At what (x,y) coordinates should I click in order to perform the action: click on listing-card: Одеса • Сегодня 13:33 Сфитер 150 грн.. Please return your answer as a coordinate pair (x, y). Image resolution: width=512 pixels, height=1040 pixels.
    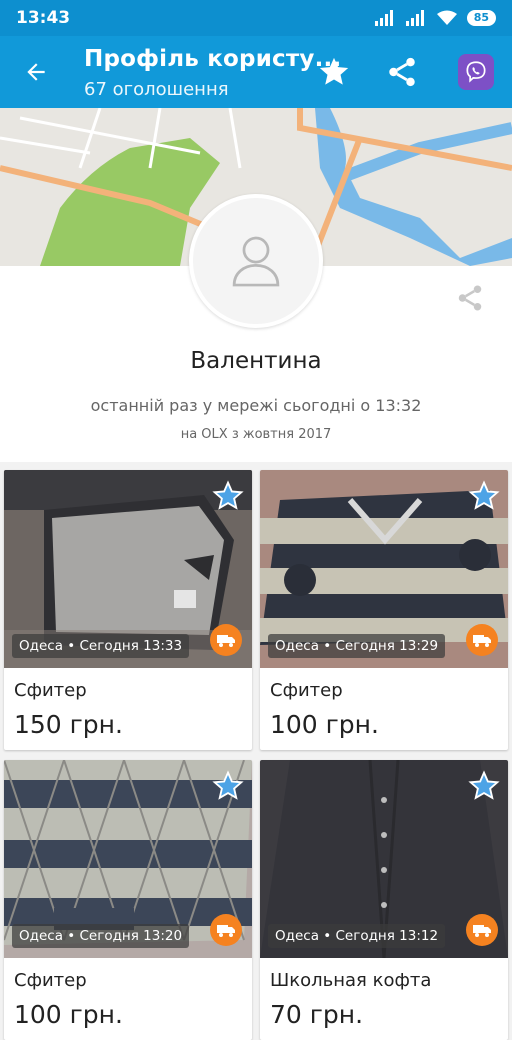
    Looking at the image, I should click on (128, 610).